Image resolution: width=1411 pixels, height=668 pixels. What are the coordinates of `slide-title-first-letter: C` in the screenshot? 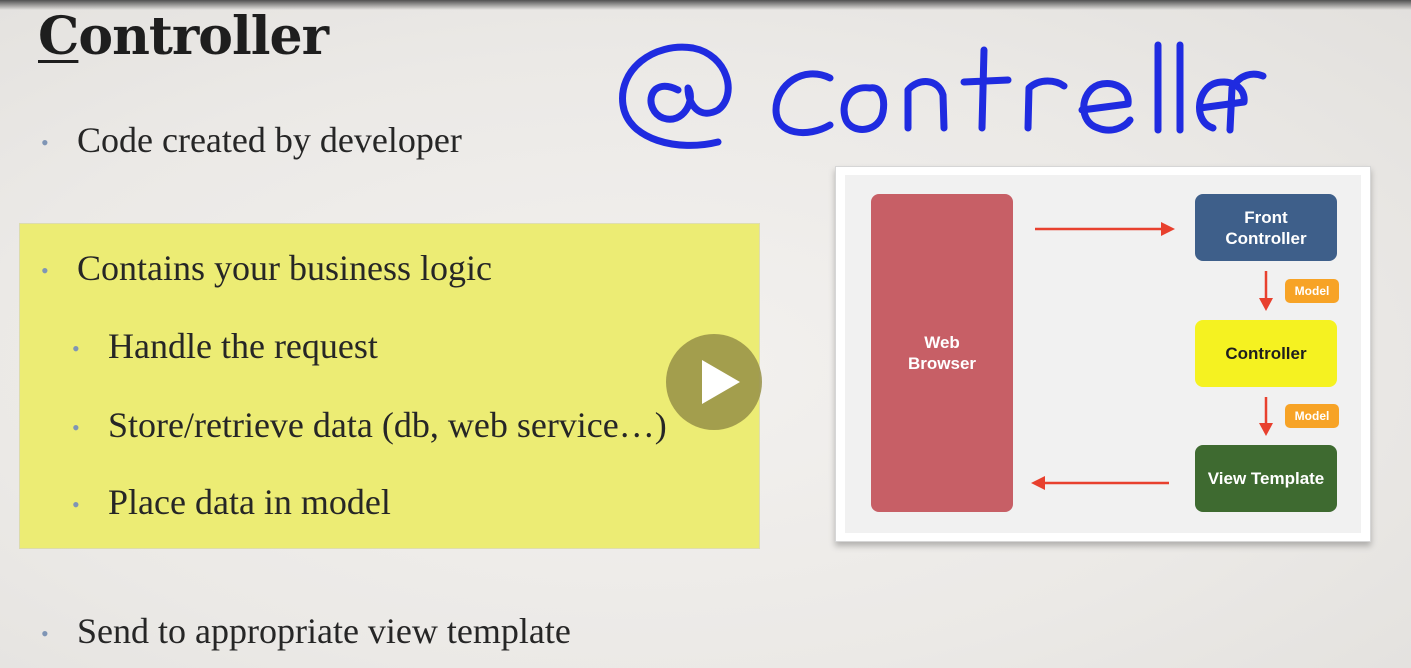 It's located at (58, 36).